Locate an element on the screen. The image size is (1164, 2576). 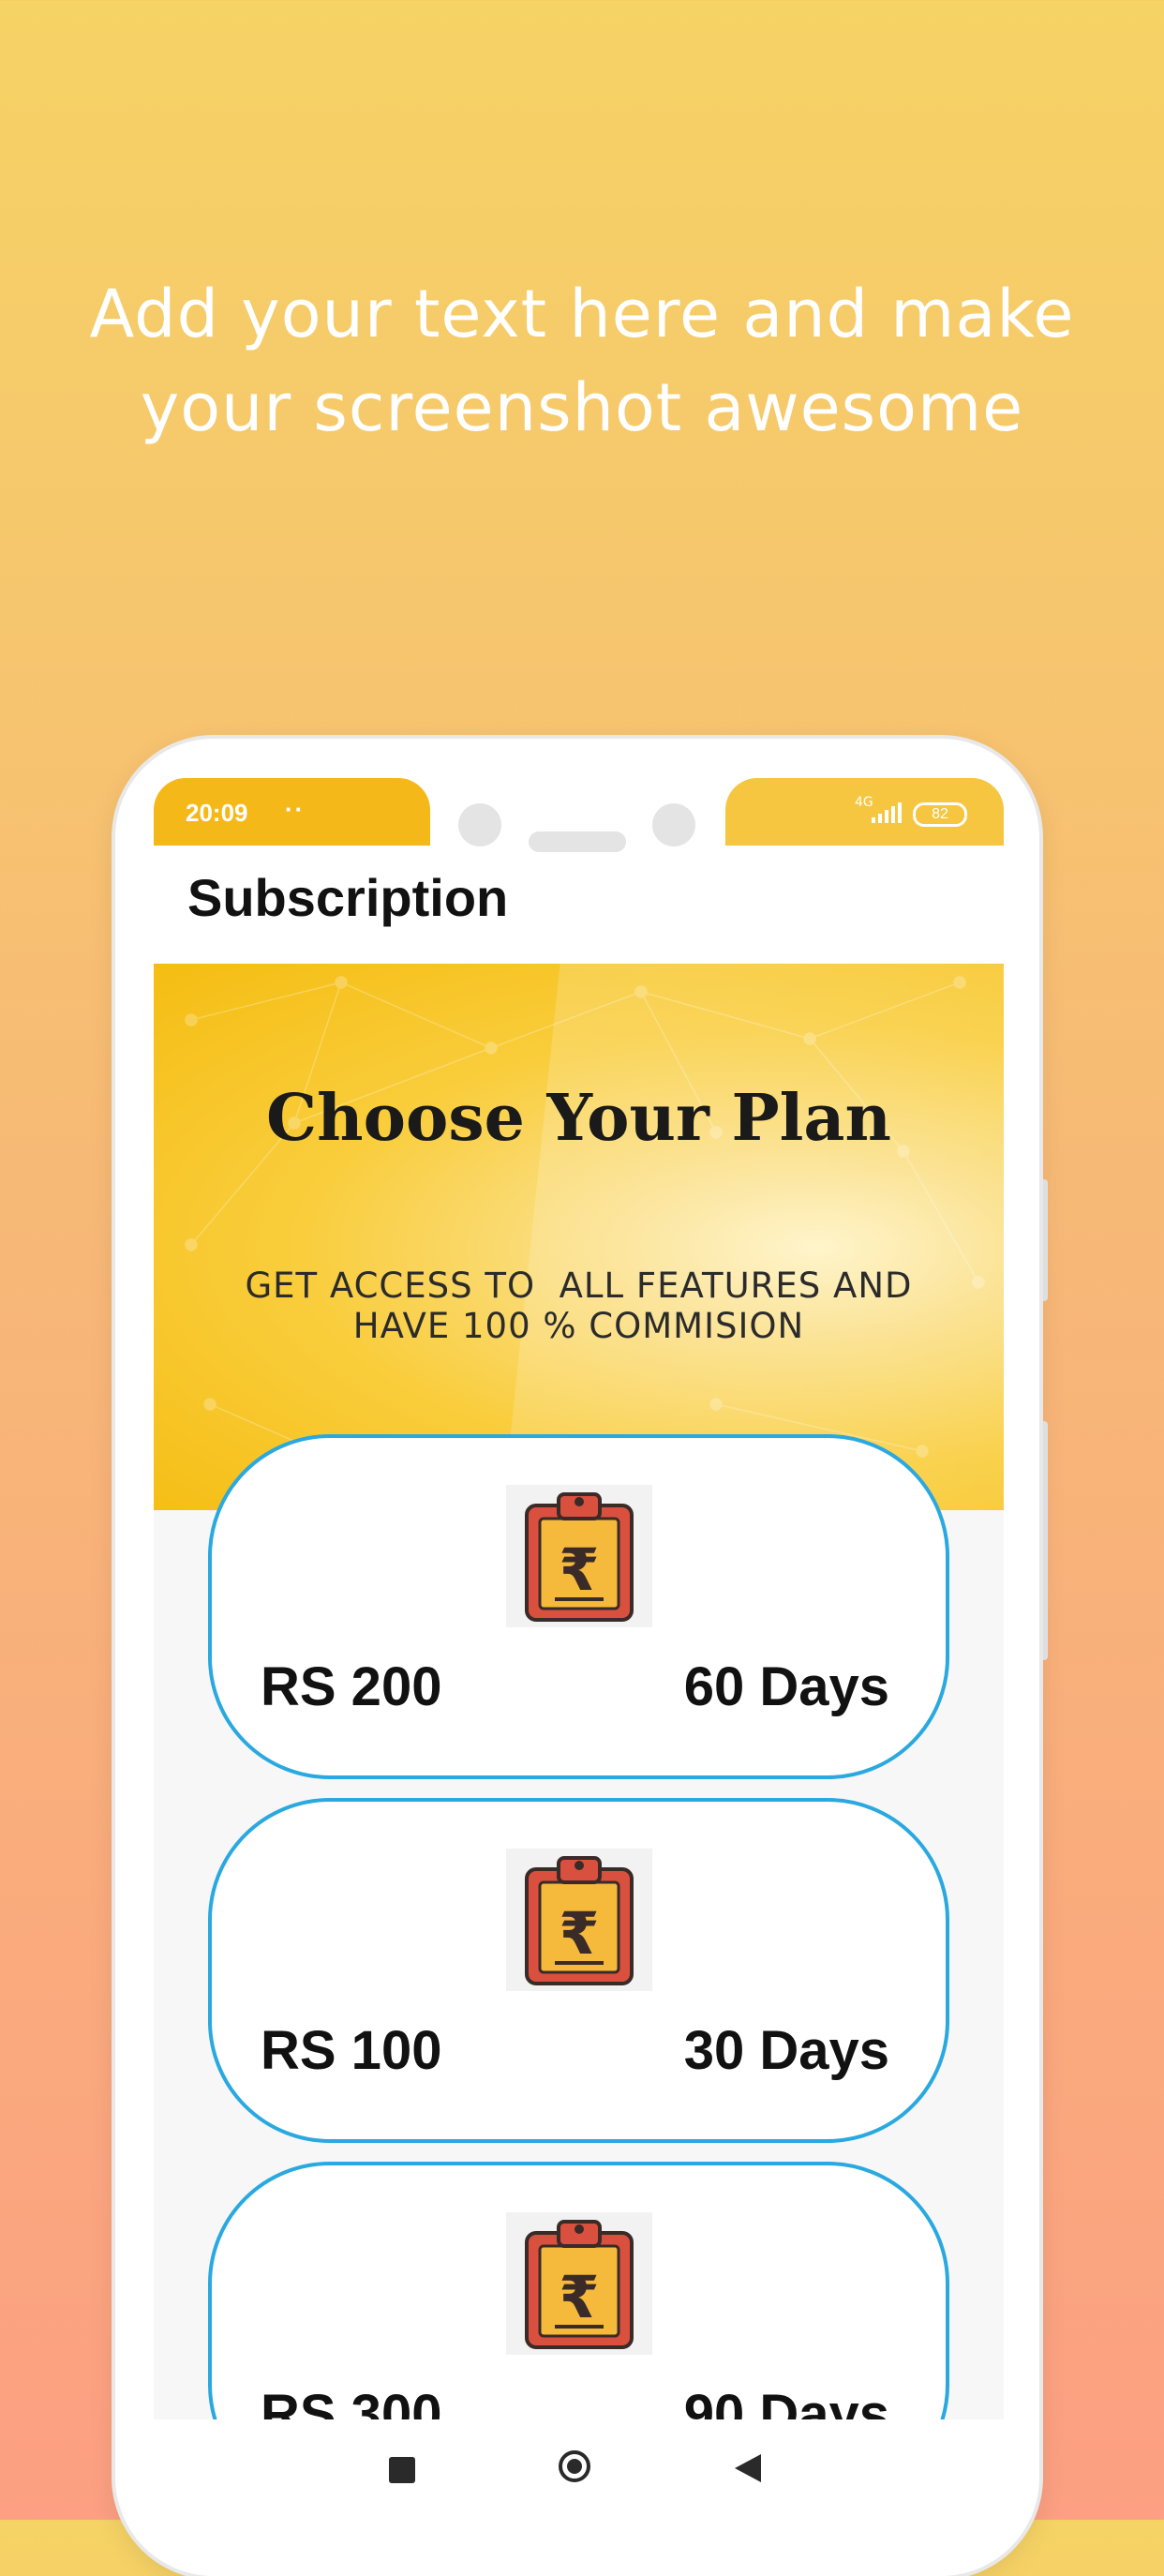
plan-card-200: ₹ RS 200 60 Days is located at coordinates (578, 1607).